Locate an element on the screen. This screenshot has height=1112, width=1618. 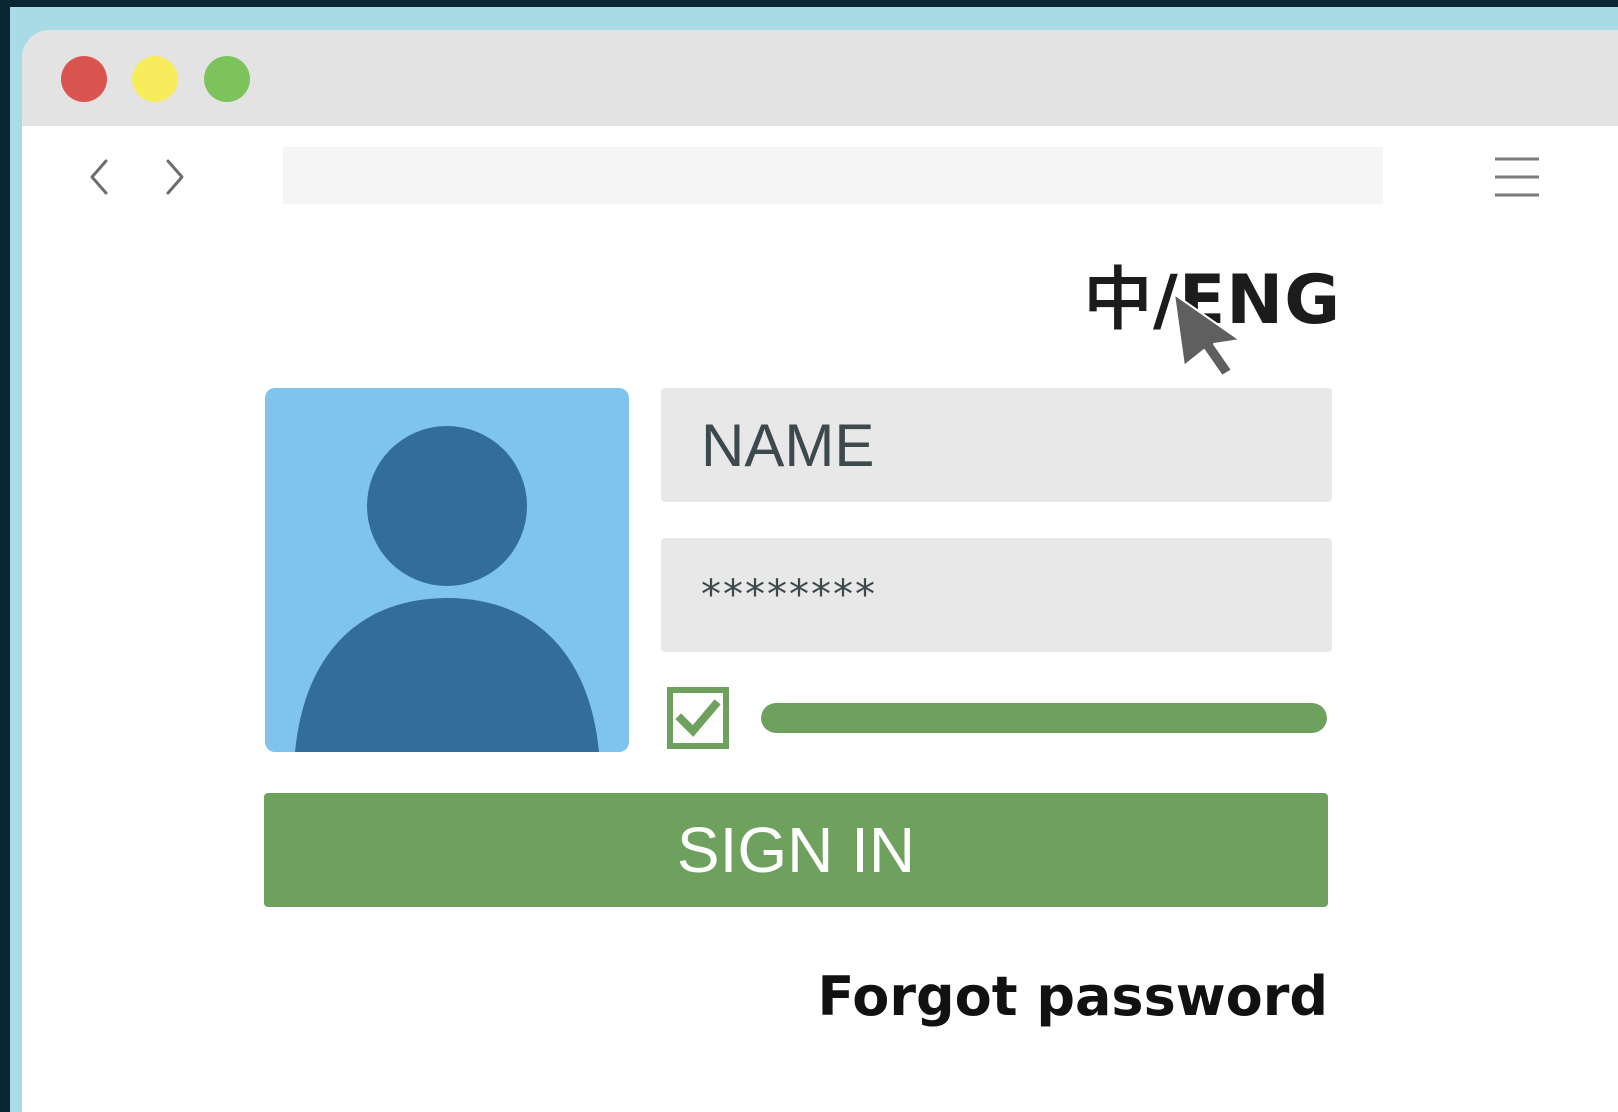
sign-in-button: SIGN IN is located at coordinates (796, 850).